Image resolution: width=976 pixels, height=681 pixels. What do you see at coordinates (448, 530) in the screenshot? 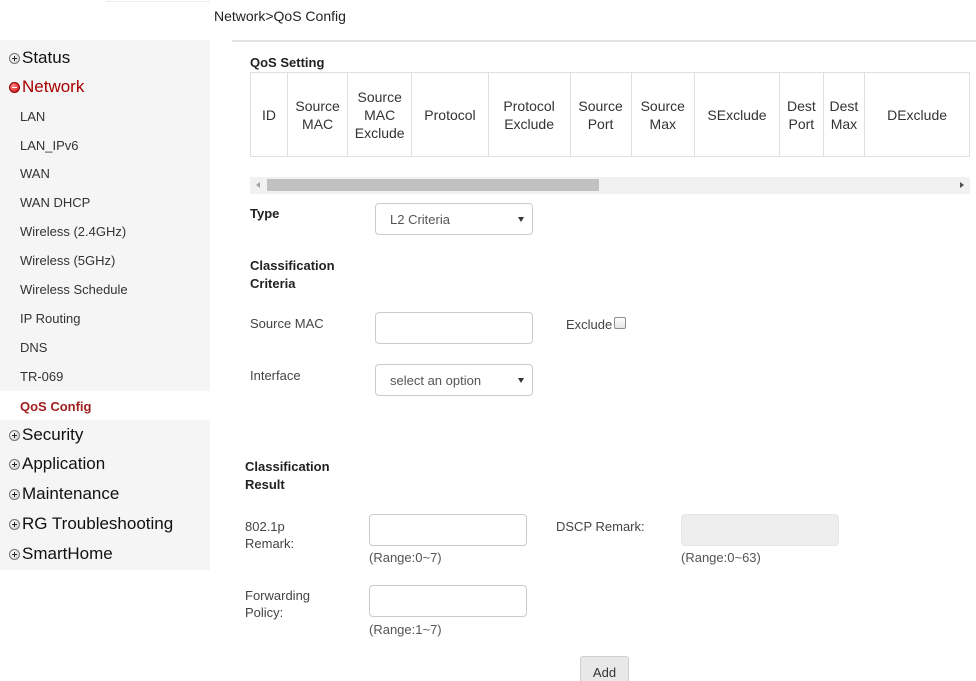
I see `remark-8021p-input` at bounding box center [448, 530].